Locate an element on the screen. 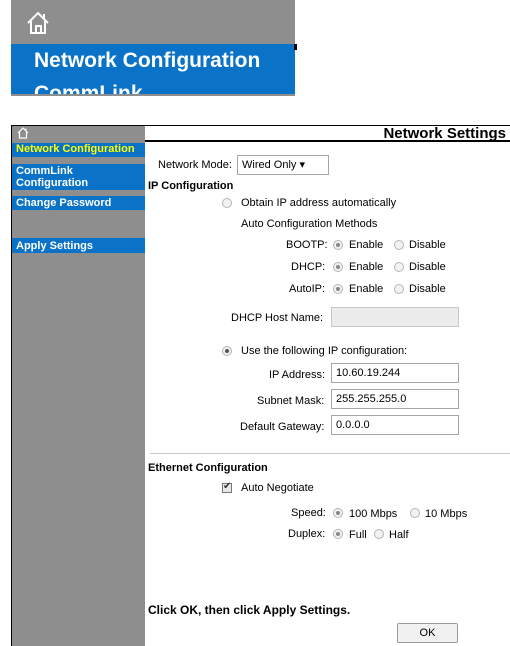  dhcp-host-name-label: DHCP Host Name: is located at coordinates (277, 318).